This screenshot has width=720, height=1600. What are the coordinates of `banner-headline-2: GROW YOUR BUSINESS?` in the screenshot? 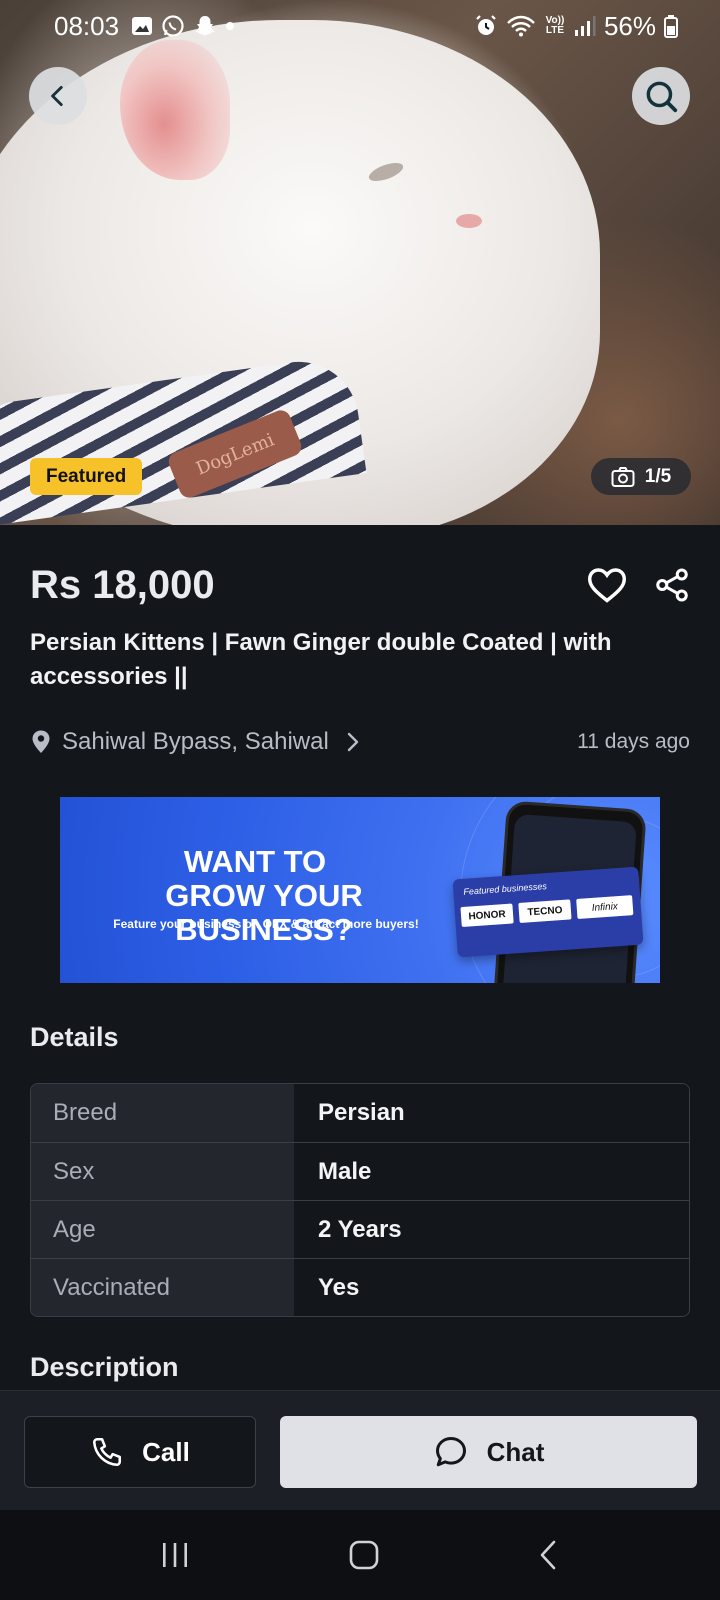 It's located at (264, 912).